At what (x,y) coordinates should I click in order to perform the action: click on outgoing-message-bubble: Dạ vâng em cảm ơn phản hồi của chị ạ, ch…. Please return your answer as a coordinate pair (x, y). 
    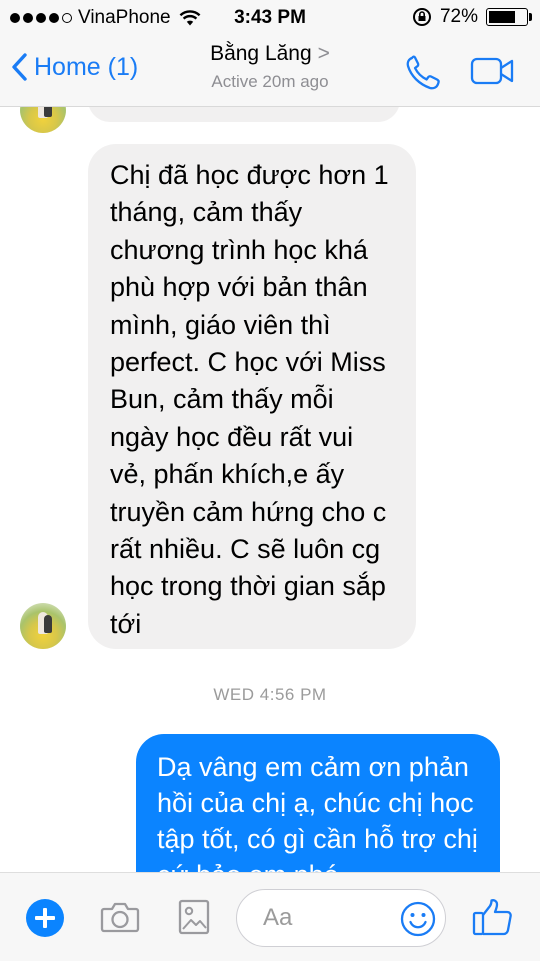
    Looking at the image, I should click on (318, 803).